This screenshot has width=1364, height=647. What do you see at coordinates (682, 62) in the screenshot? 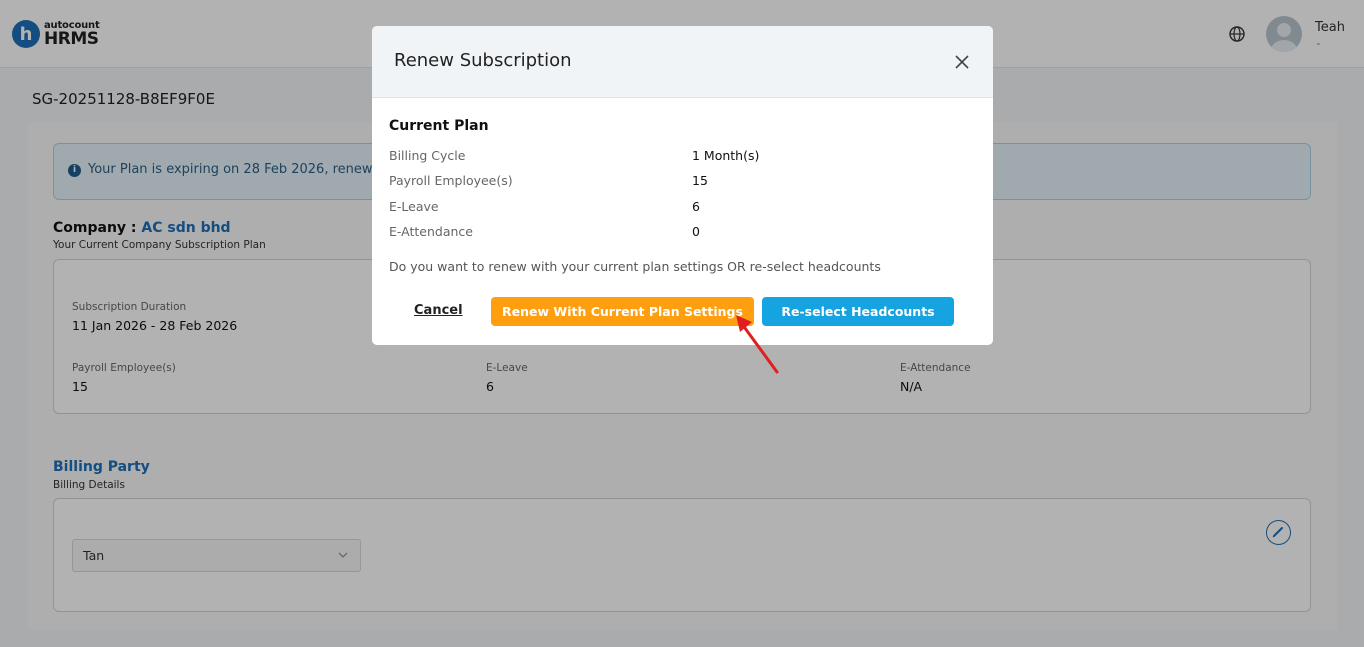
I see `modal-header: Renew Subscription` at bounding box center [682, 62].